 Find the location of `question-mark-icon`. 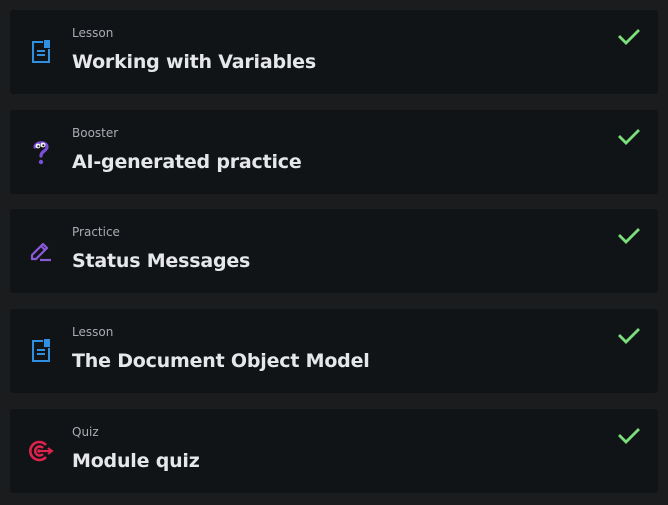

question-mark-icon is located at coordinates (41, 152).